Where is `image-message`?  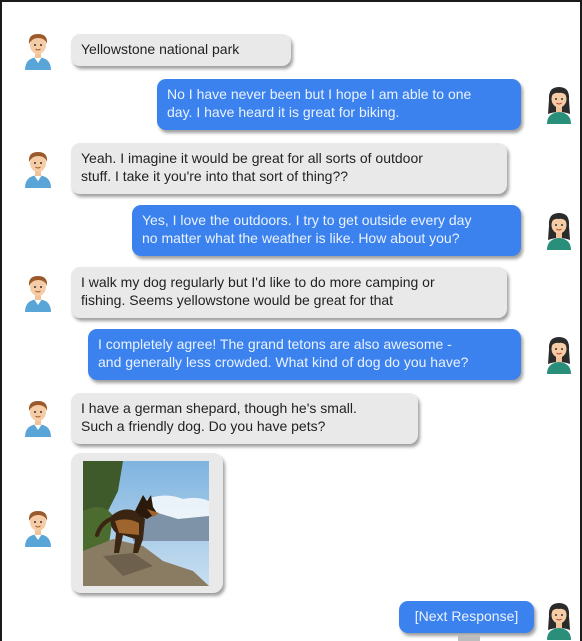
image-message is located at coordinates (147, 523).